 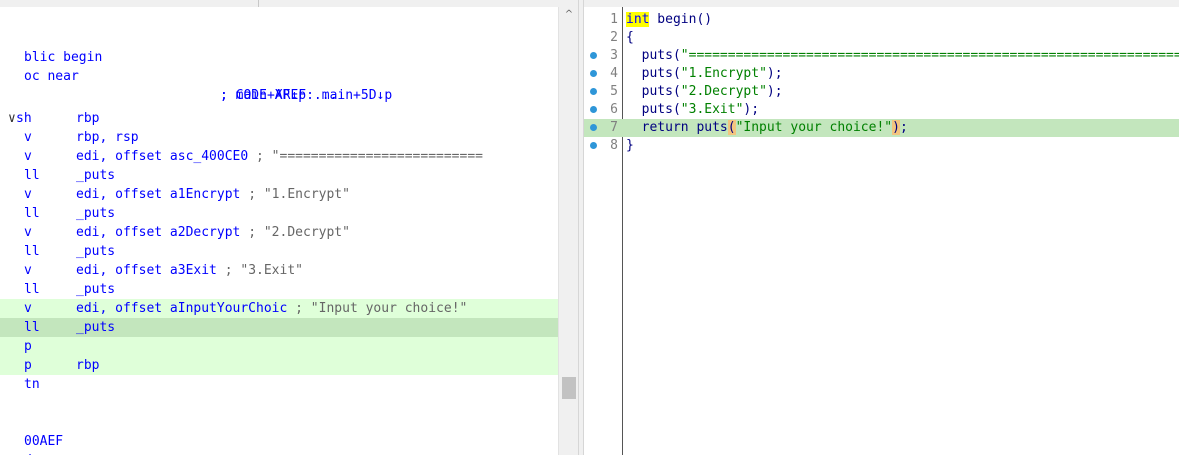 What do you see at coordinates (903, 127) in the screenshot?
I see `call-suffix: ;` at bounding box center [903, 127].